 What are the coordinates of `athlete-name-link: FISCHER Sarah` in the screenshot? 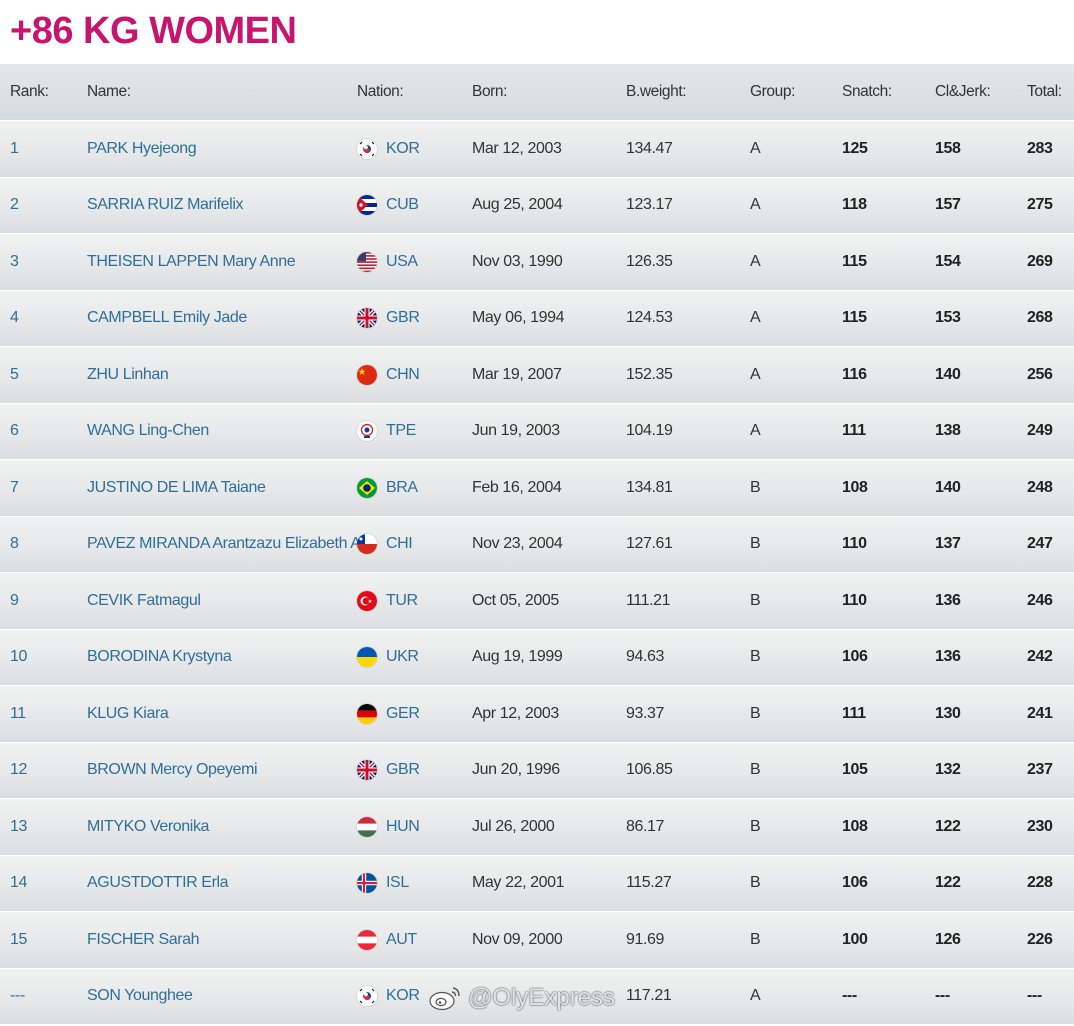 It's located at (143, 940).